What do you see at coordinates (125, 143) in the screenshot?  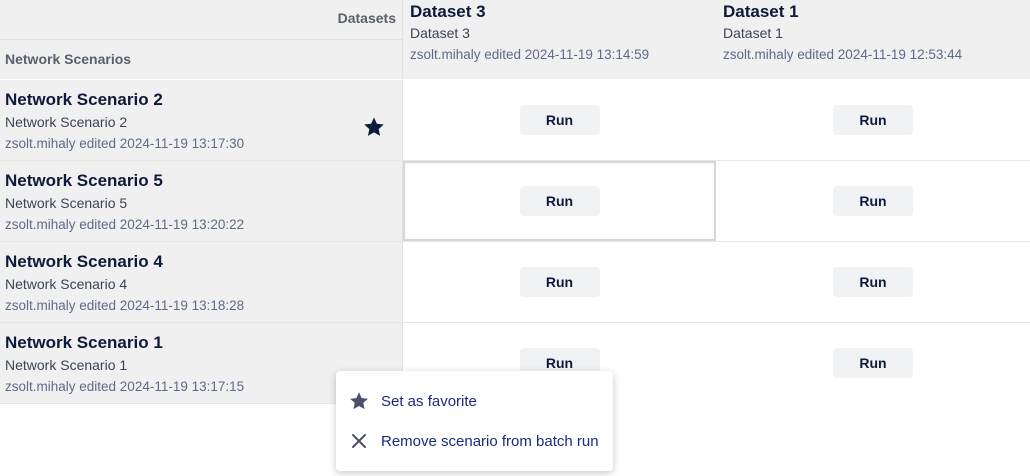 I see `scenario-edited: zsolt.mihaly edited 2024-11-19 13:17:30` at bounding box center [125, 143].